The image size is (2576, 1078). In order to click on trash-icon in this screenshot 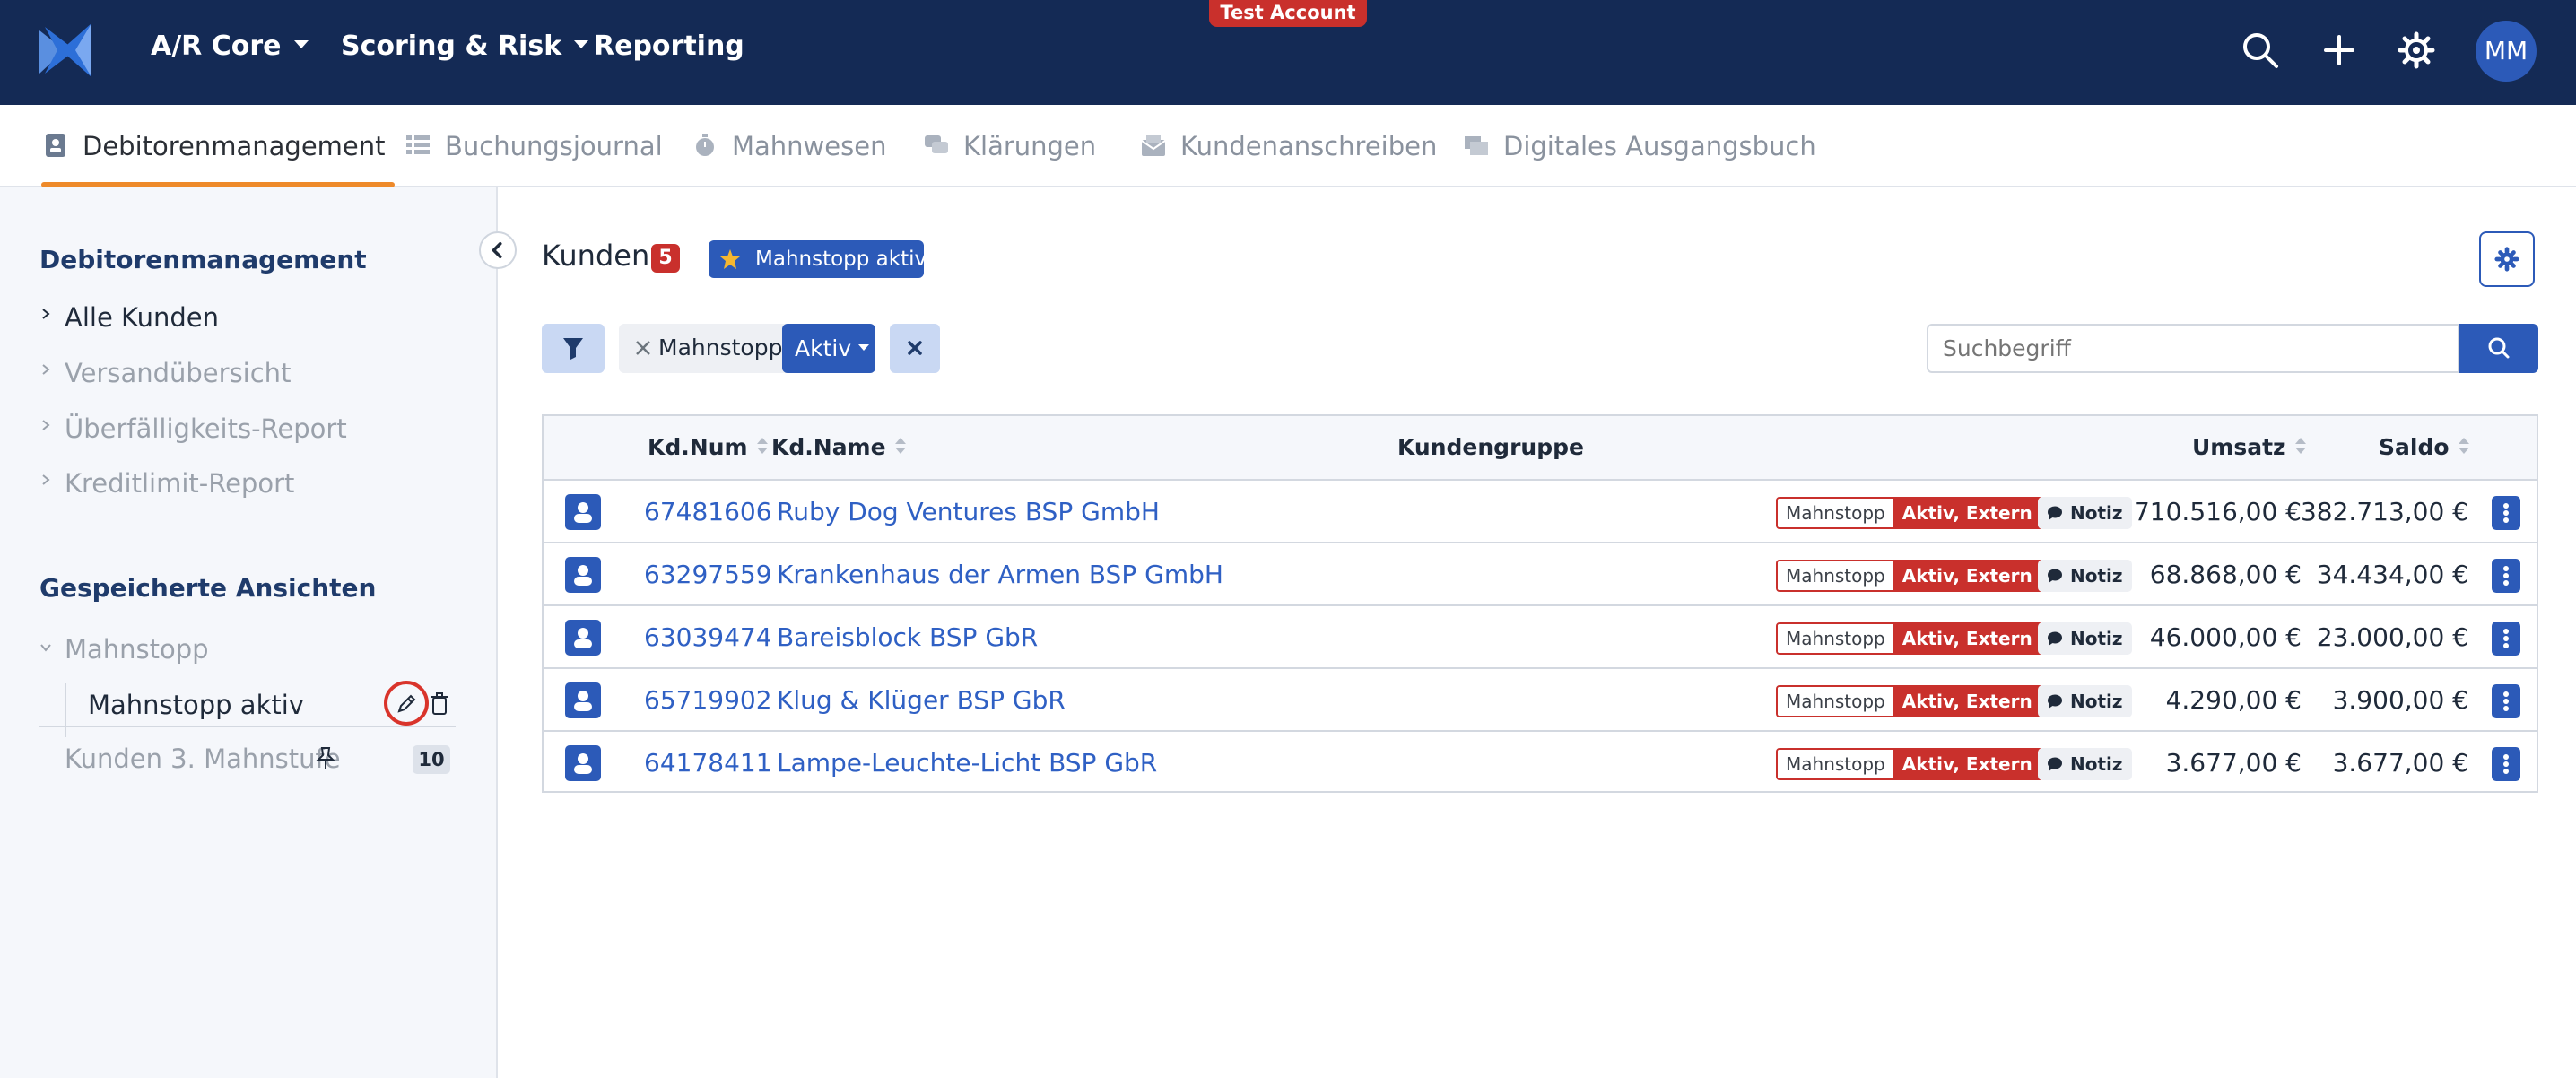, I will do `click(439, 704)`.